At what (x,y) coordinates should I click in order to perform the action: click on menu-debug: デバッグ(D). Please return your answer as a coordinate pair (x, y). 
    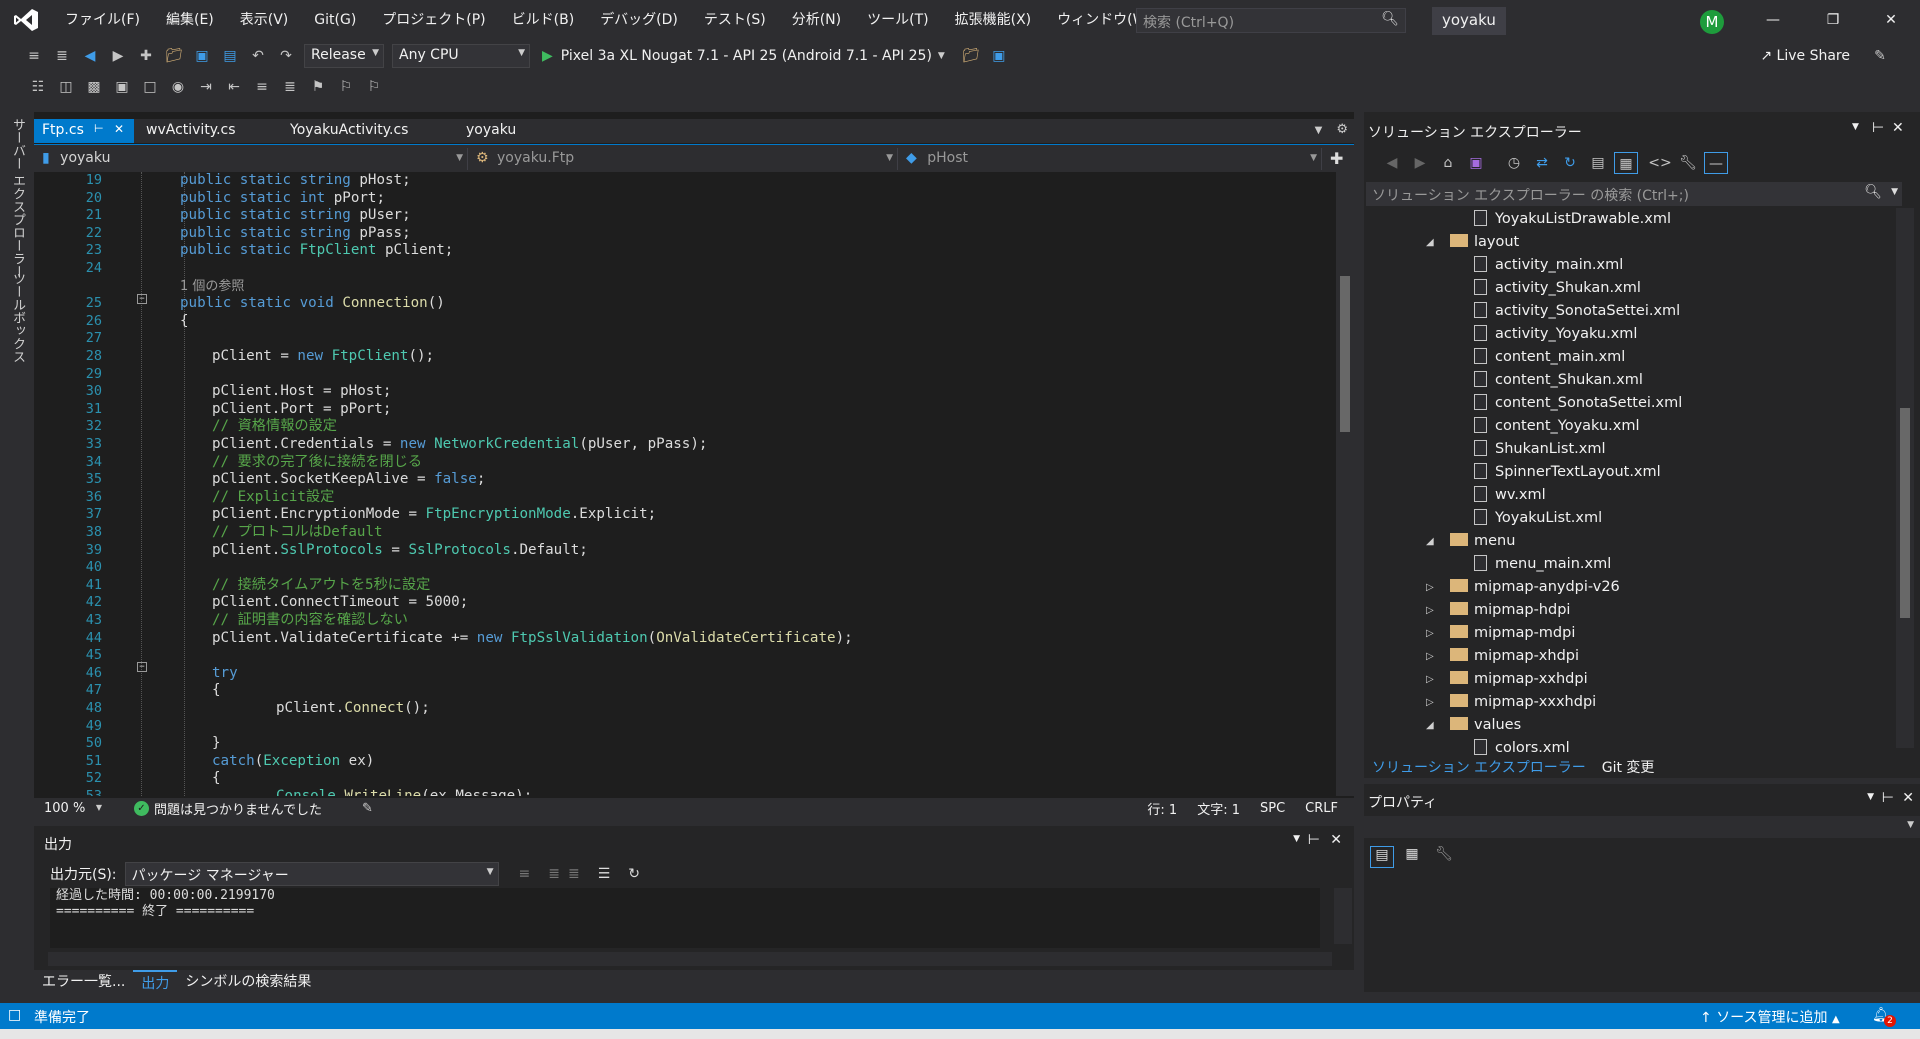
    Looking at the image, I should click on (639, 20).